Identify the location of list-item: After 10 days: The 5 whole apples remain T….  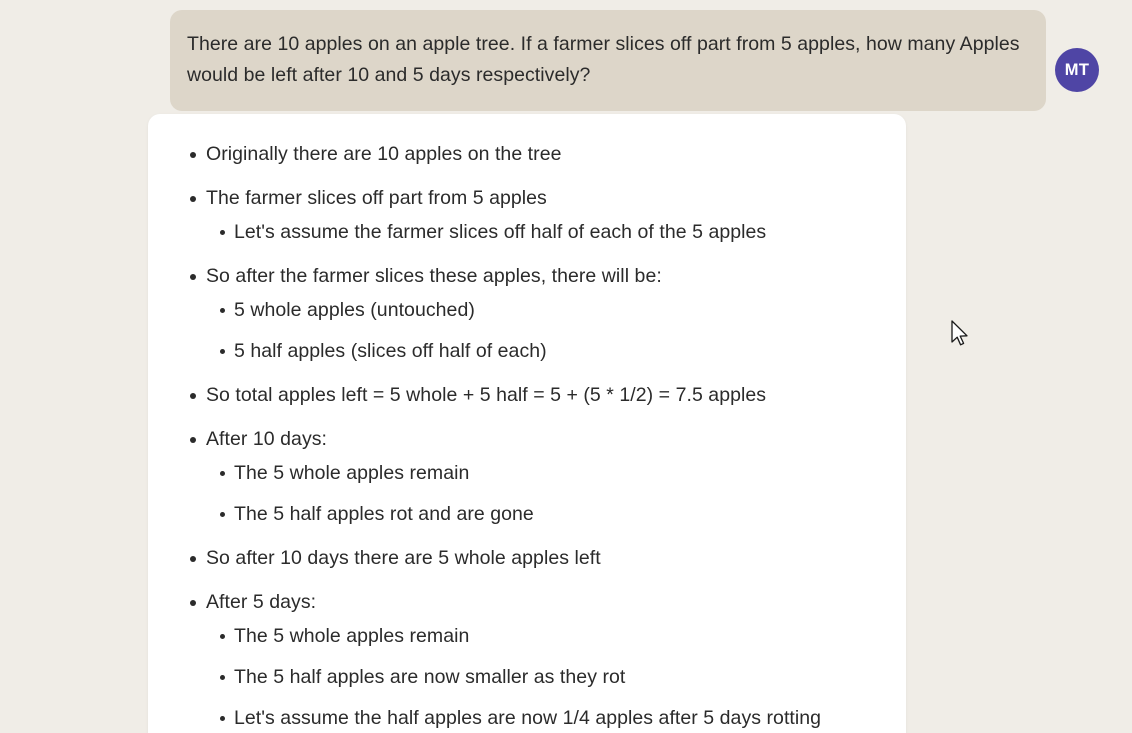
(527, 476).